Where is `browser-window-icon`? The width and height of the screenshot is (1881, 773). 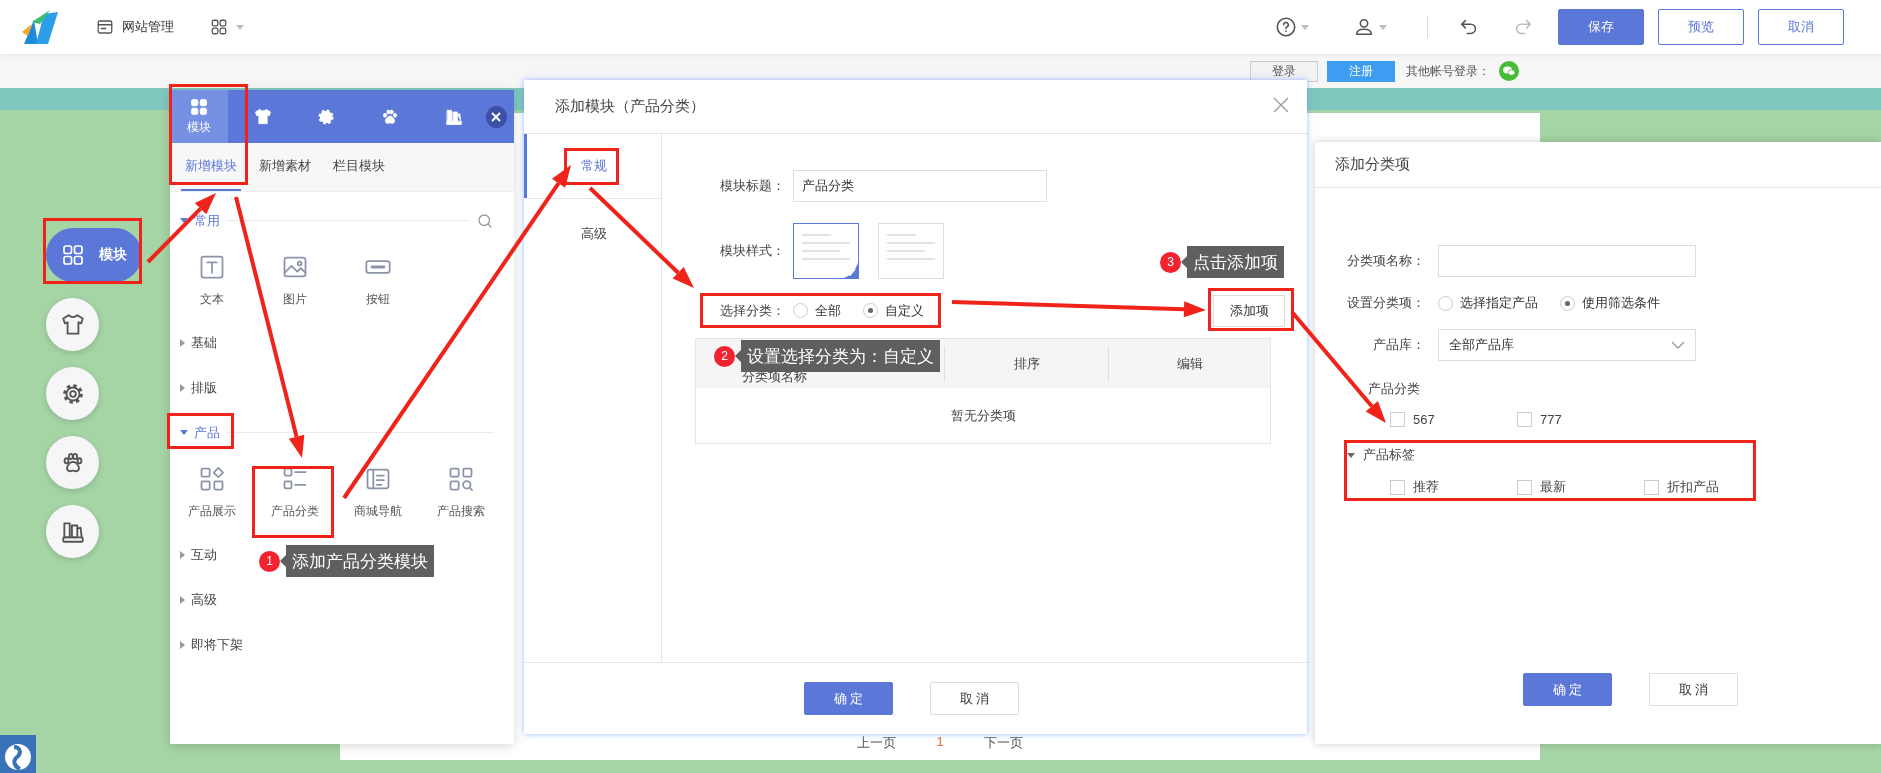
browser-window-icon is located at coordinates (105, 27).